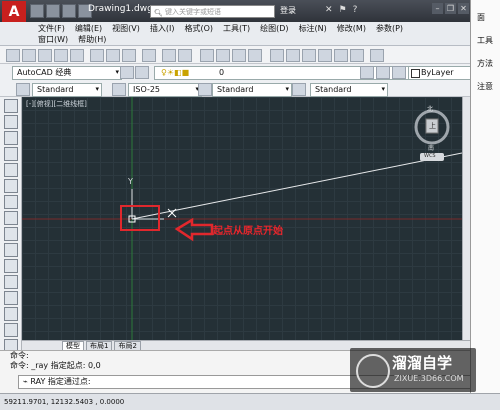 The width and height of the screenshot is (500, 410). Describe the element at coordinates (431, 148) in the screenshot. I see `compass-south: 南` at that location.